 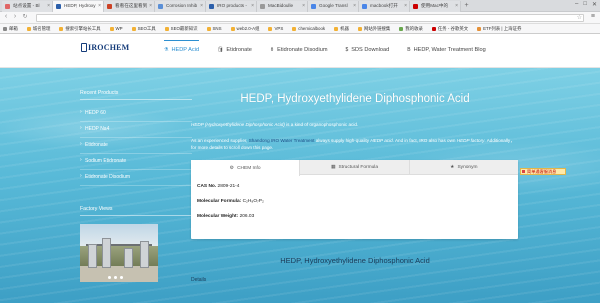 I want to click on browser-tab: HEDP, Hydroxy ×, so click(x=78, y=6).